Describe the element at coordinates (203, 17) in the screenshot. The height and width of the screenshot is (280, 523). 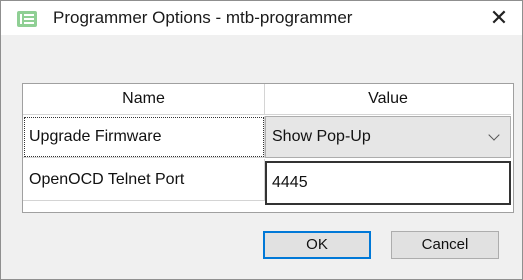
I see `window-title: Programmer Options - mtb-programmer` at that location.